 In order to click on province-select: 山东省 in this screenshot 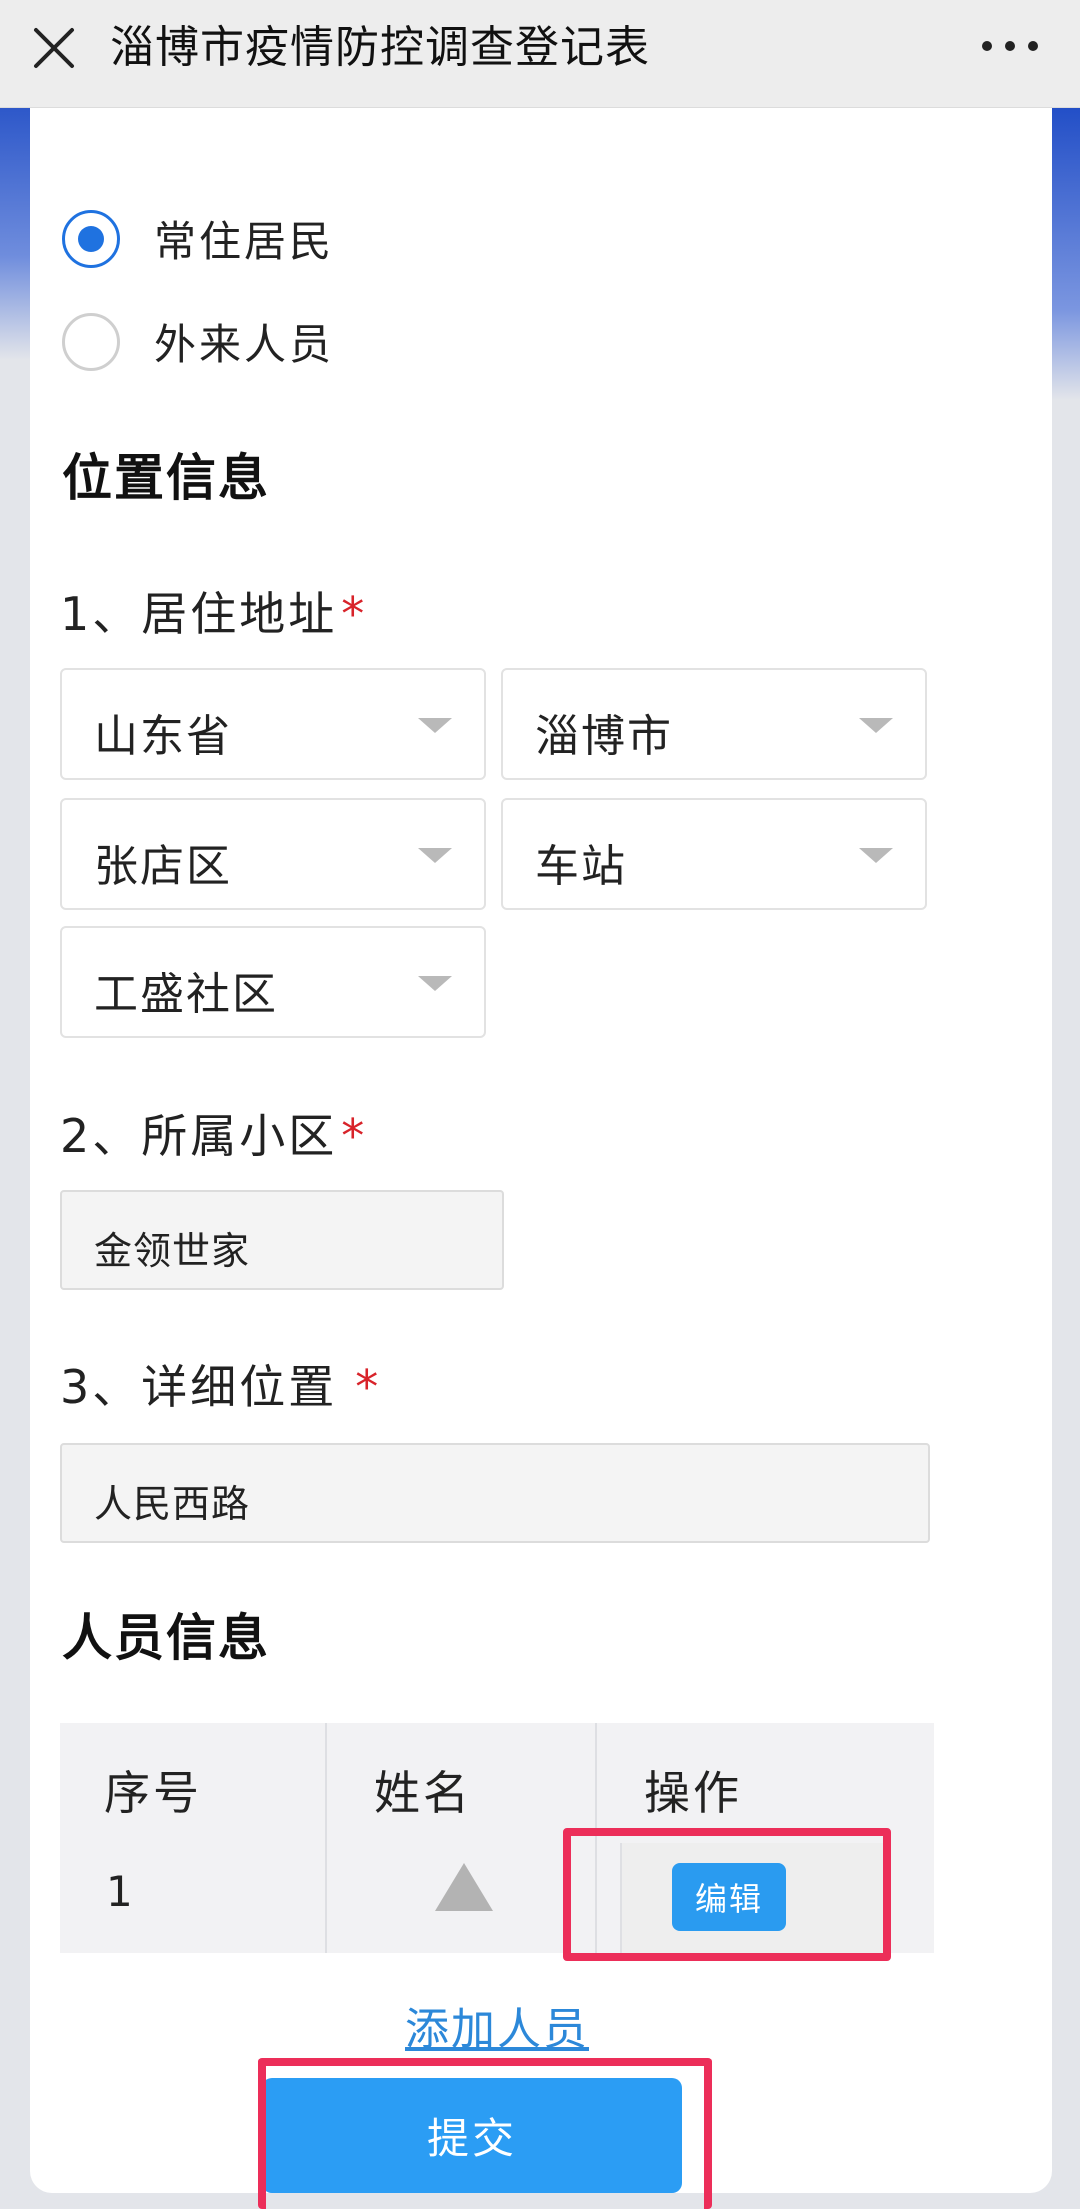, I will do `click(273, 724)`.